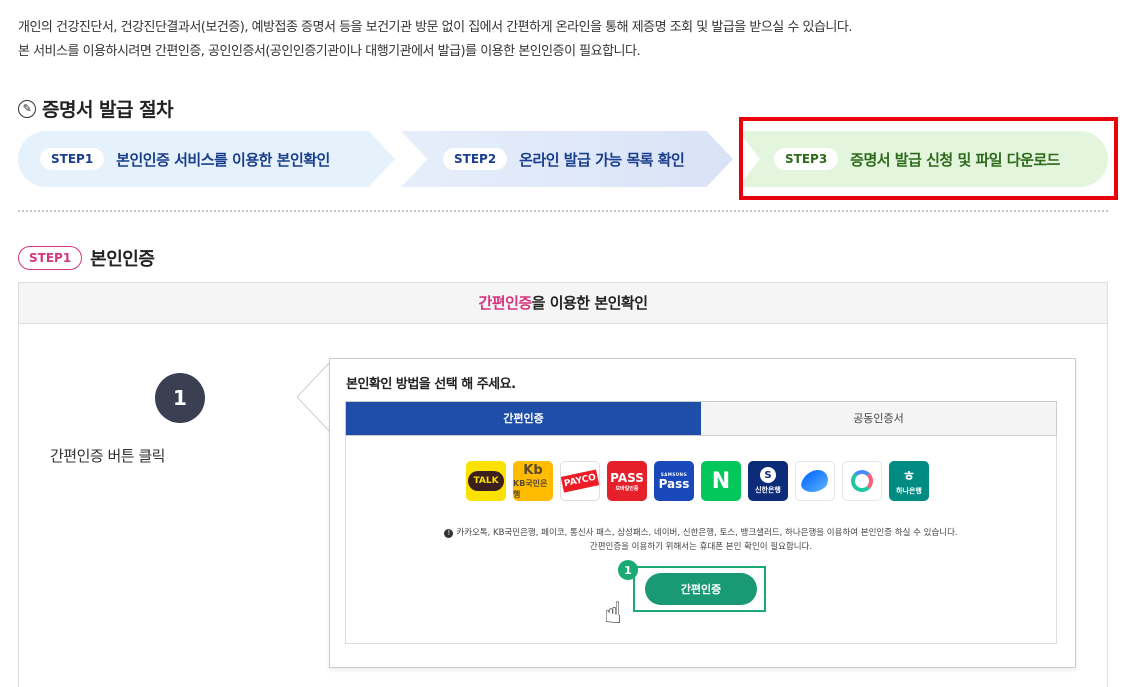  Describe the element at coordinates (50, 258) in the screenshot. I see `section-step-badge: STEP1` at that location.